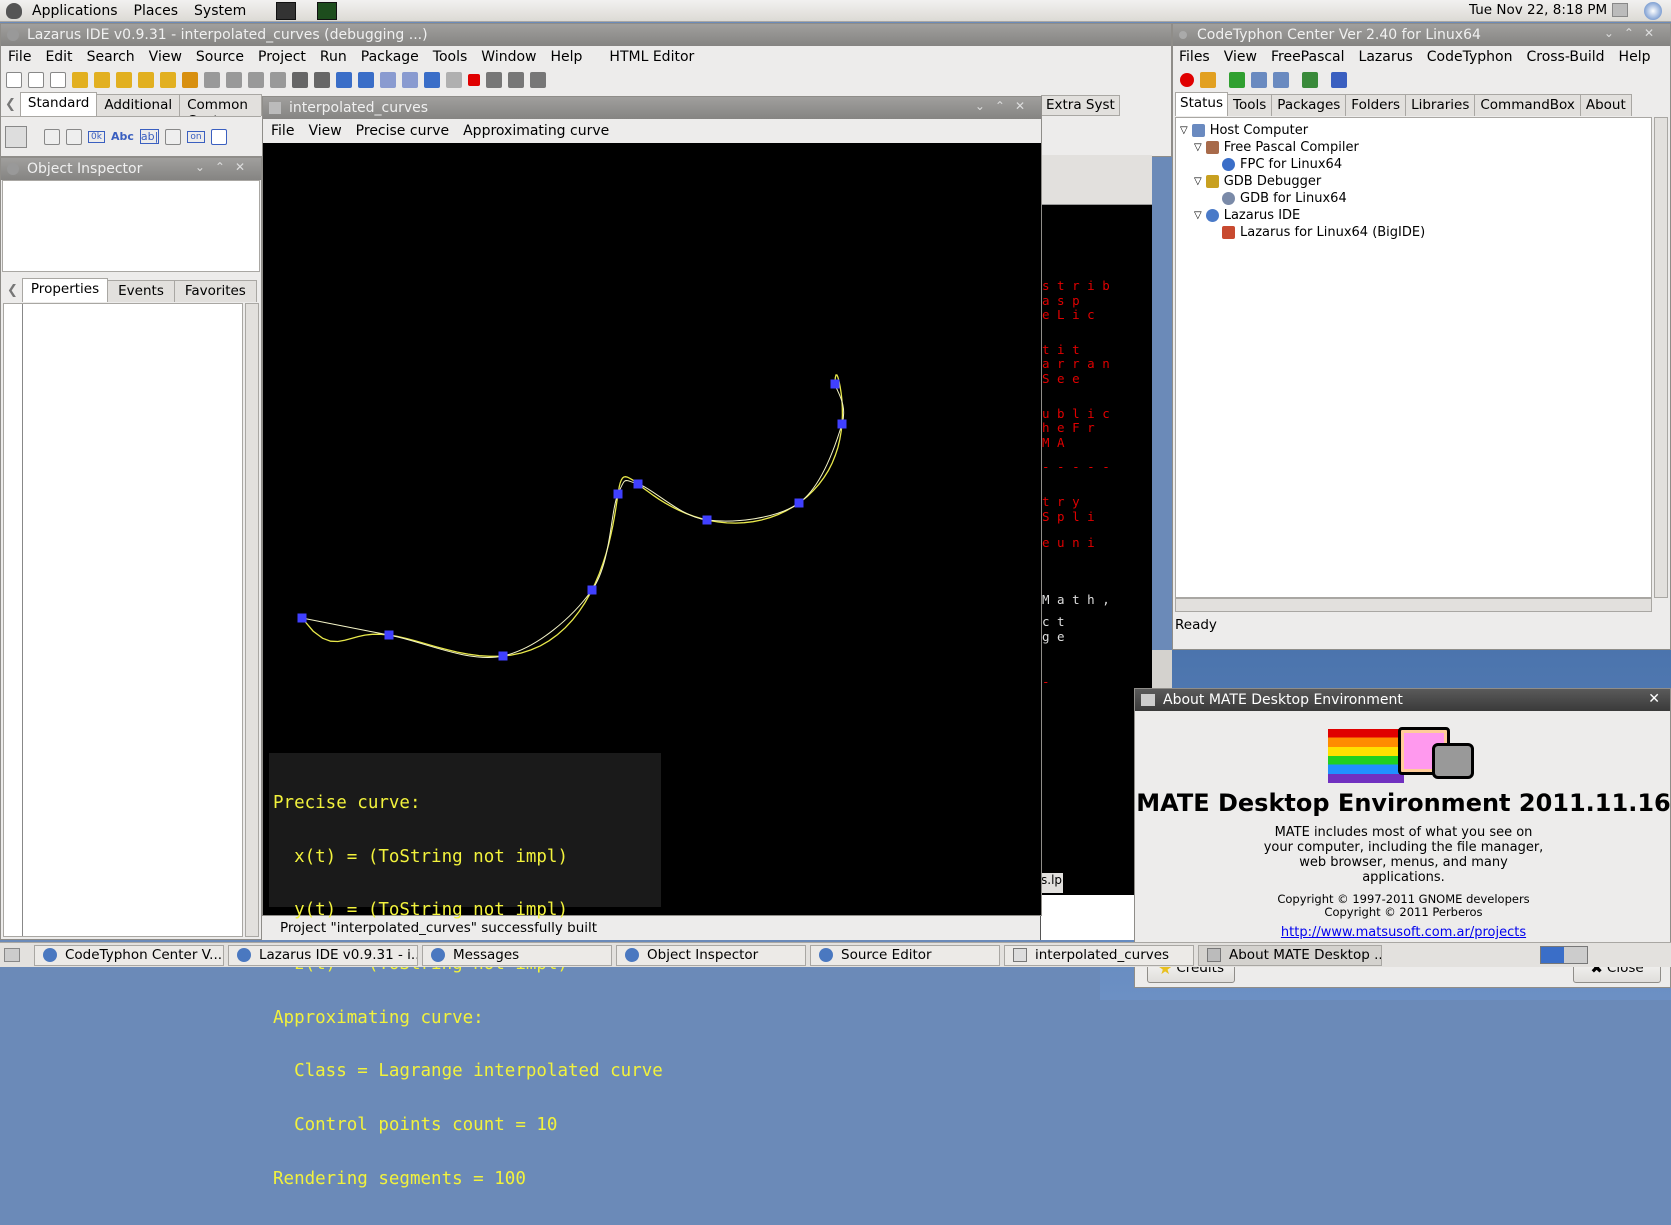  What do you see at coordinates (286, 10) in the screenshot?
I see `terminal-launcher-icon` at bounding box center [286, 10].